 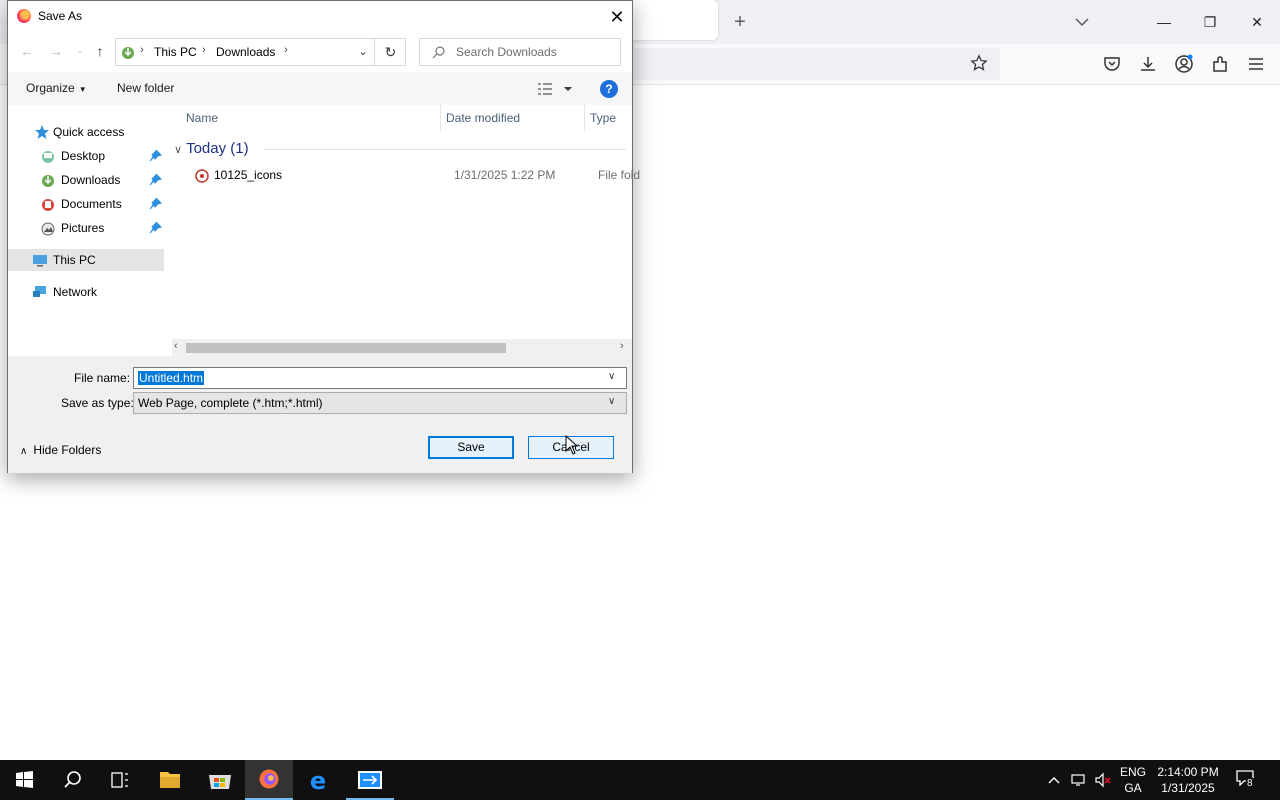 I want to click on file-explorer-icon, so click(x=170, y=780).